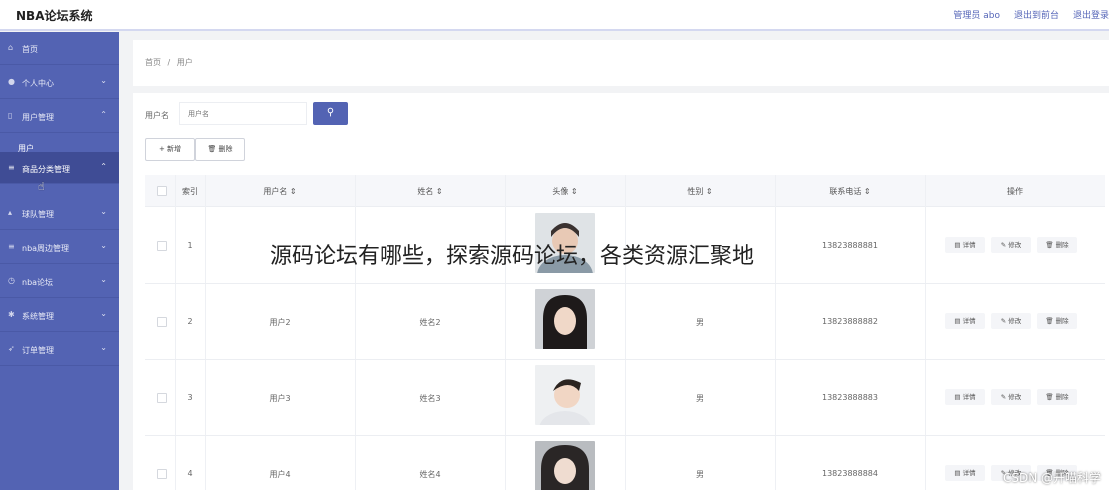 Image resolution: width=1109 pixels, height=490 pixels. What do you see at coordinates (850, 397) in the screenshot?
I see `cell-phone: 13823888883` at bounding box center [850, 397].